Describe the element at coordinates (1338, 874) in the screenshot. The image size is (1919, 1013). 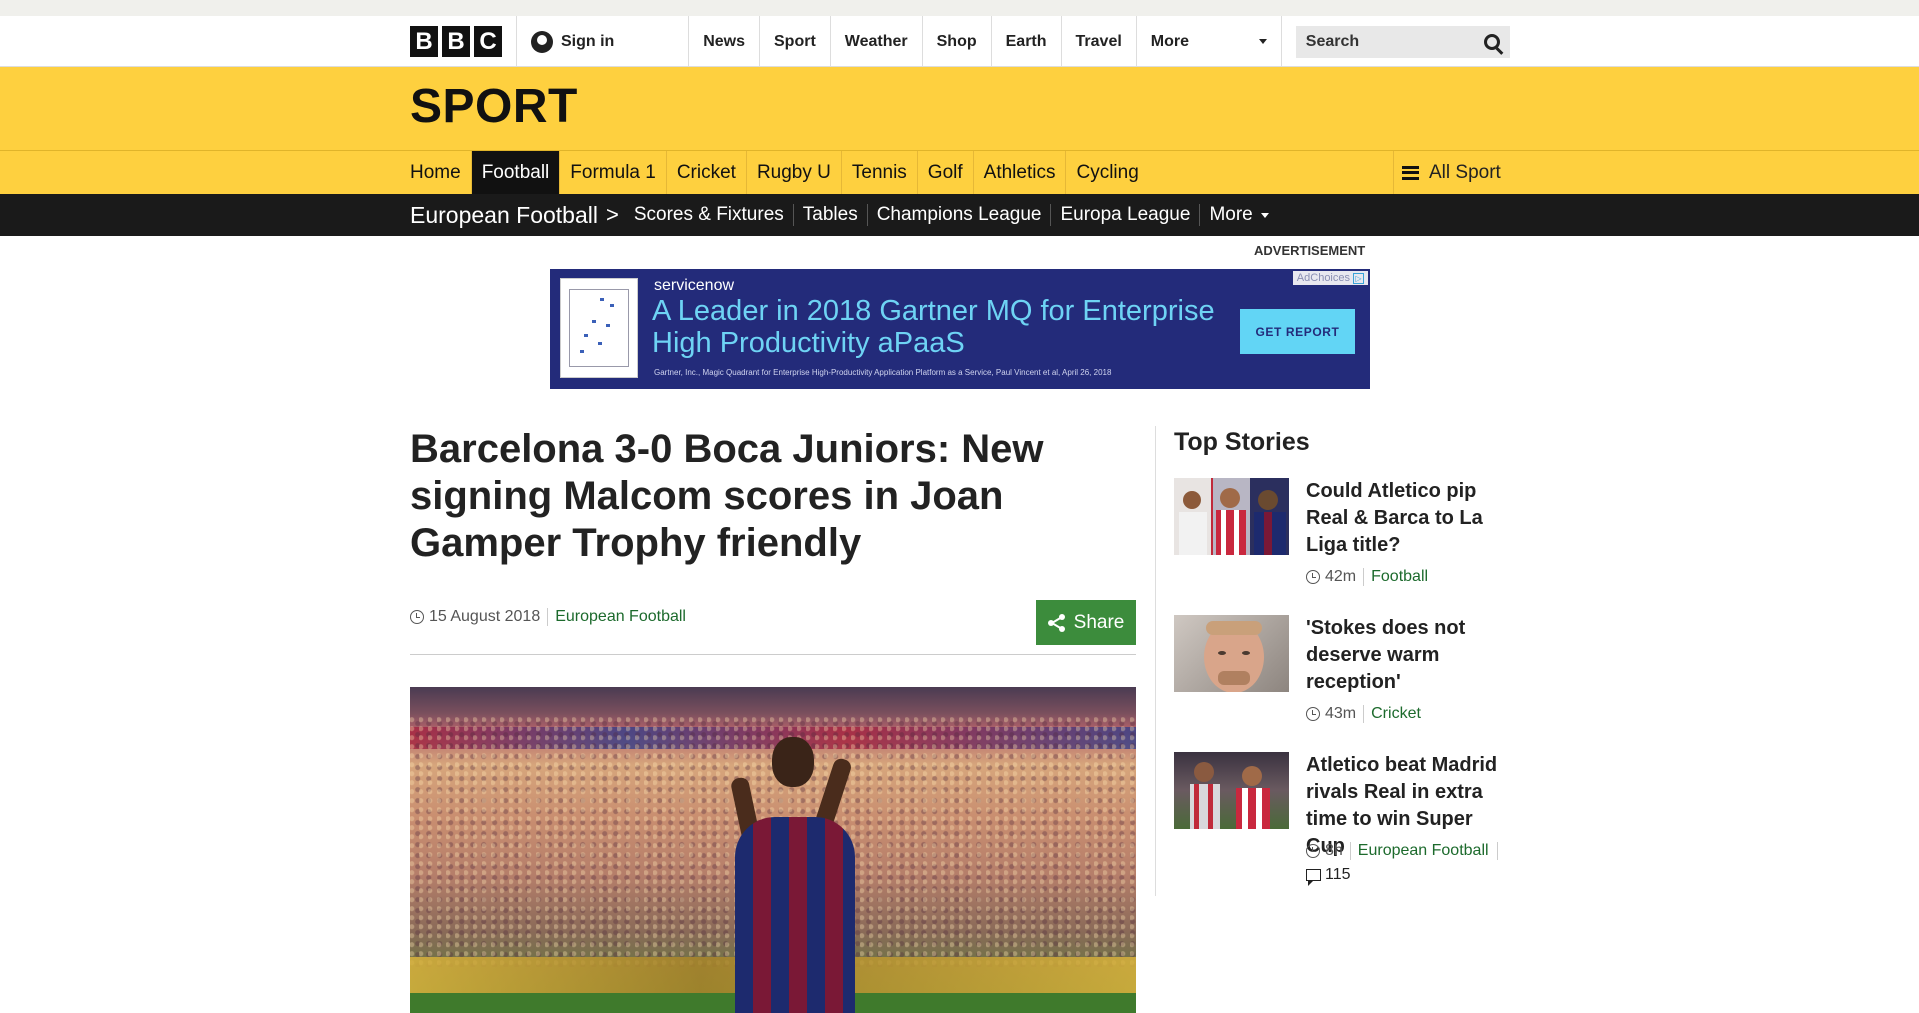
I see `comments-count: 115` at that location.